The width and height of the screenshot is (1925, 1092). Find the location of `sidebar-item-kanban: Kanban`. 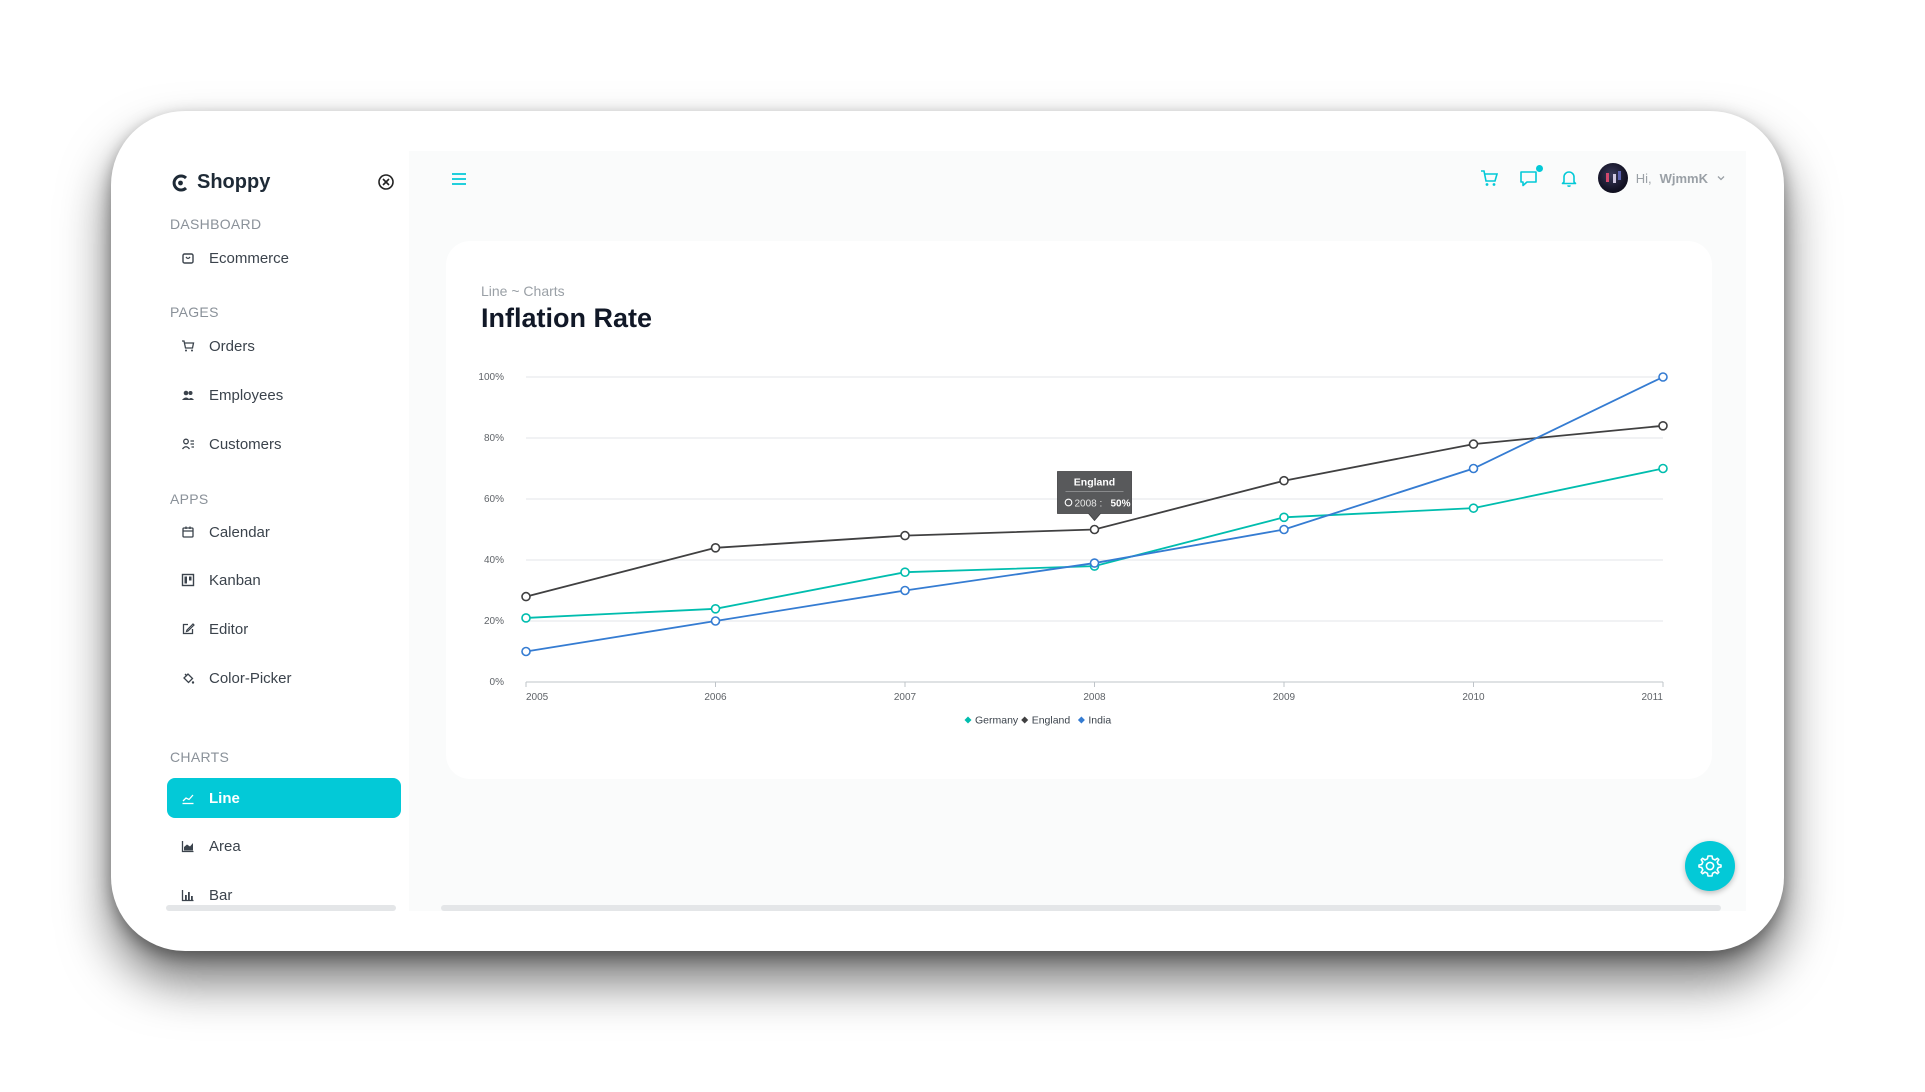

sidebar-item-kanban: Kanban is located at coordinates (284, 580).